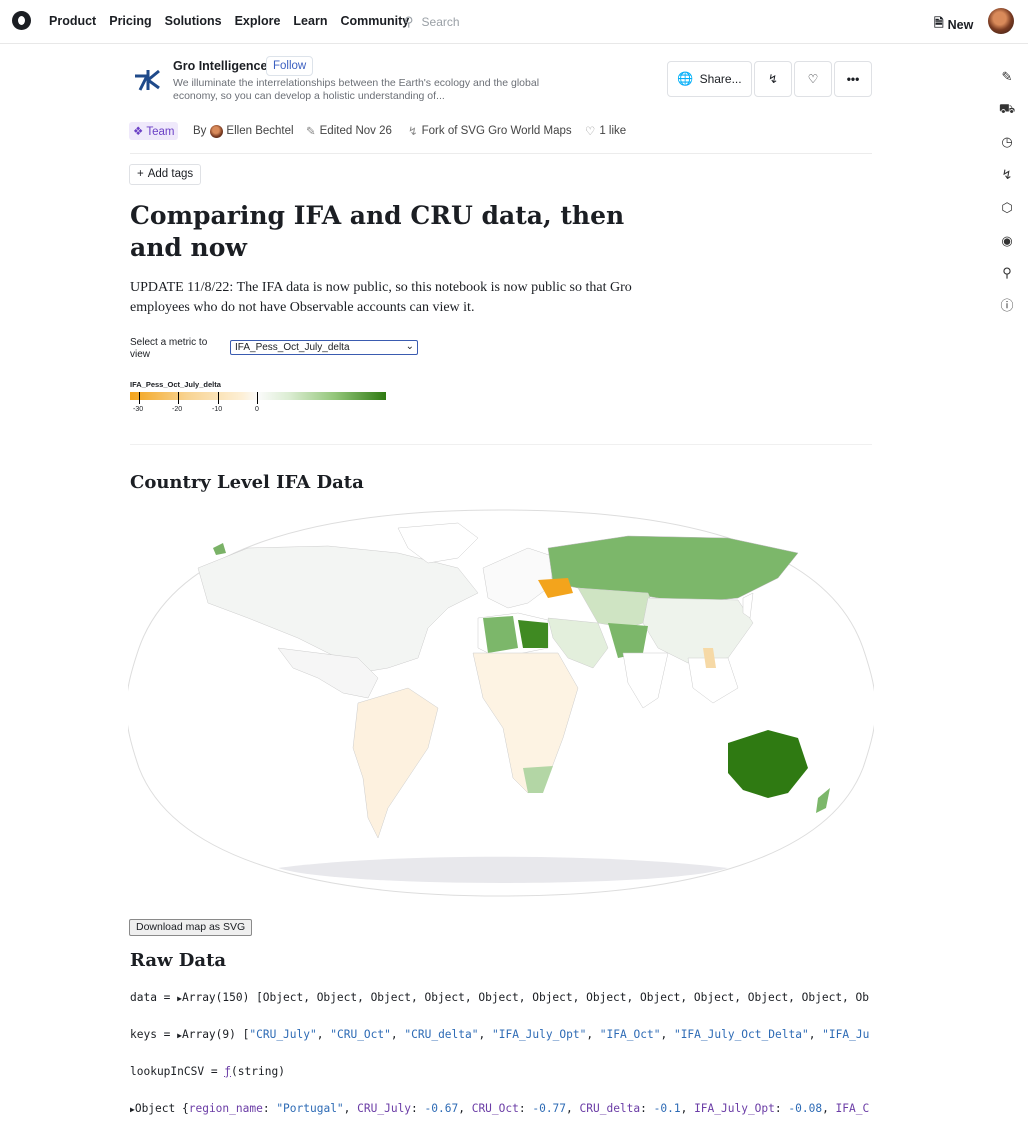 The height and width of the screenshot is (1132, 1028). I want to click on more-icon: •••, so click(853, 79).